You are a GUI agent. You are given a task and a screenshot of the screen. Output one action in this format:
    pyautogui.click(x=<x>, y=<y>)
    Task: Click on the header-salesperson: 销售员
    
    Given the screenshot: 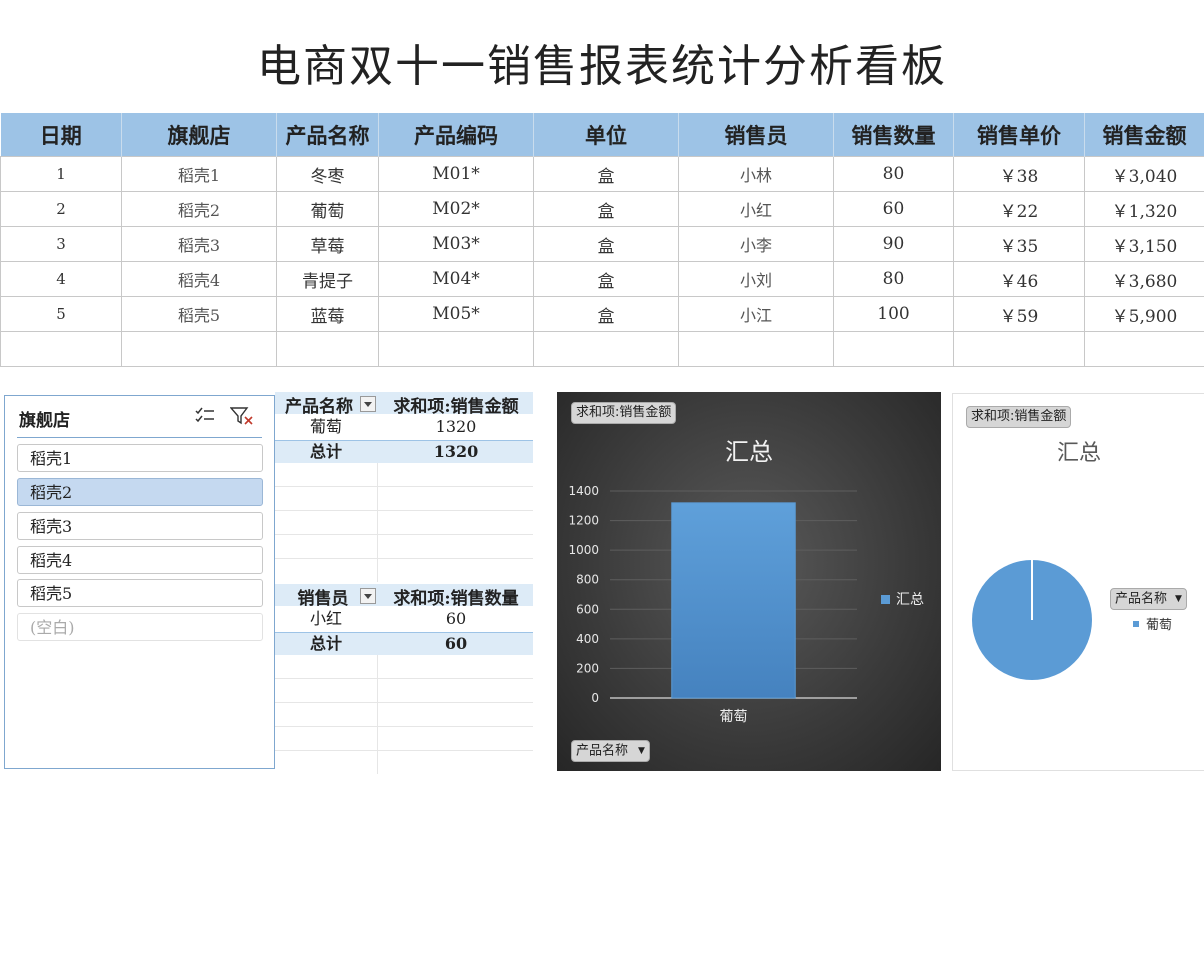 What is the action you would take?
    pyautogui.click(x=756, y=135)
    